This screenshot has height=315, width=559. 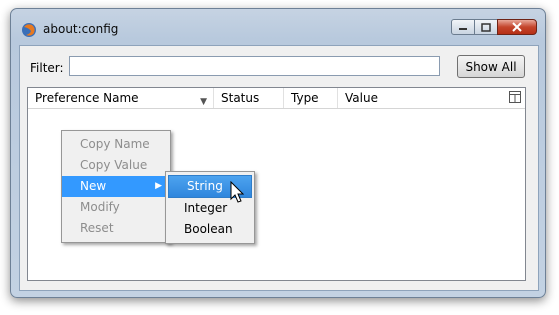 I want to click on column-header-status: Status, so click(x=249, y=98).